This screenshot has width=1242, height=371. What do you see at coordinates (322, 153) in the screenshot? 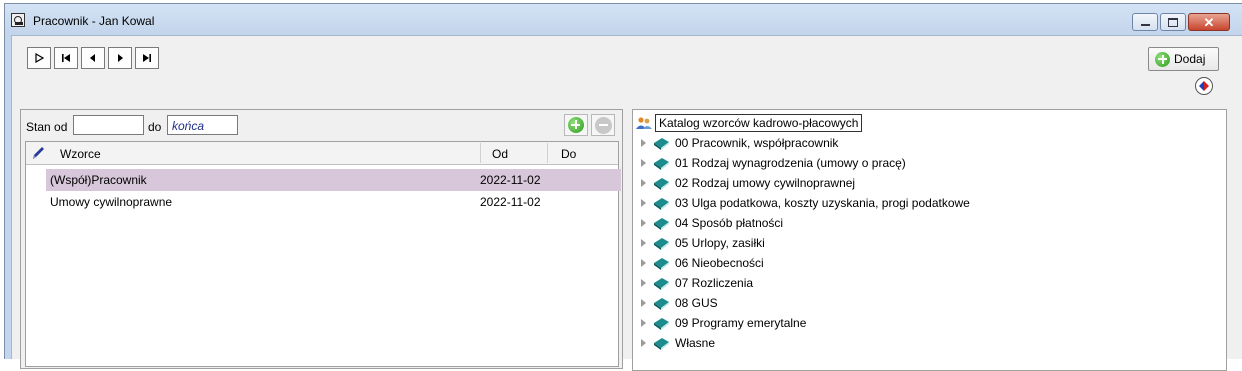
I see `table-header: Wzorce Od Do` at bounding box center [322, 153].